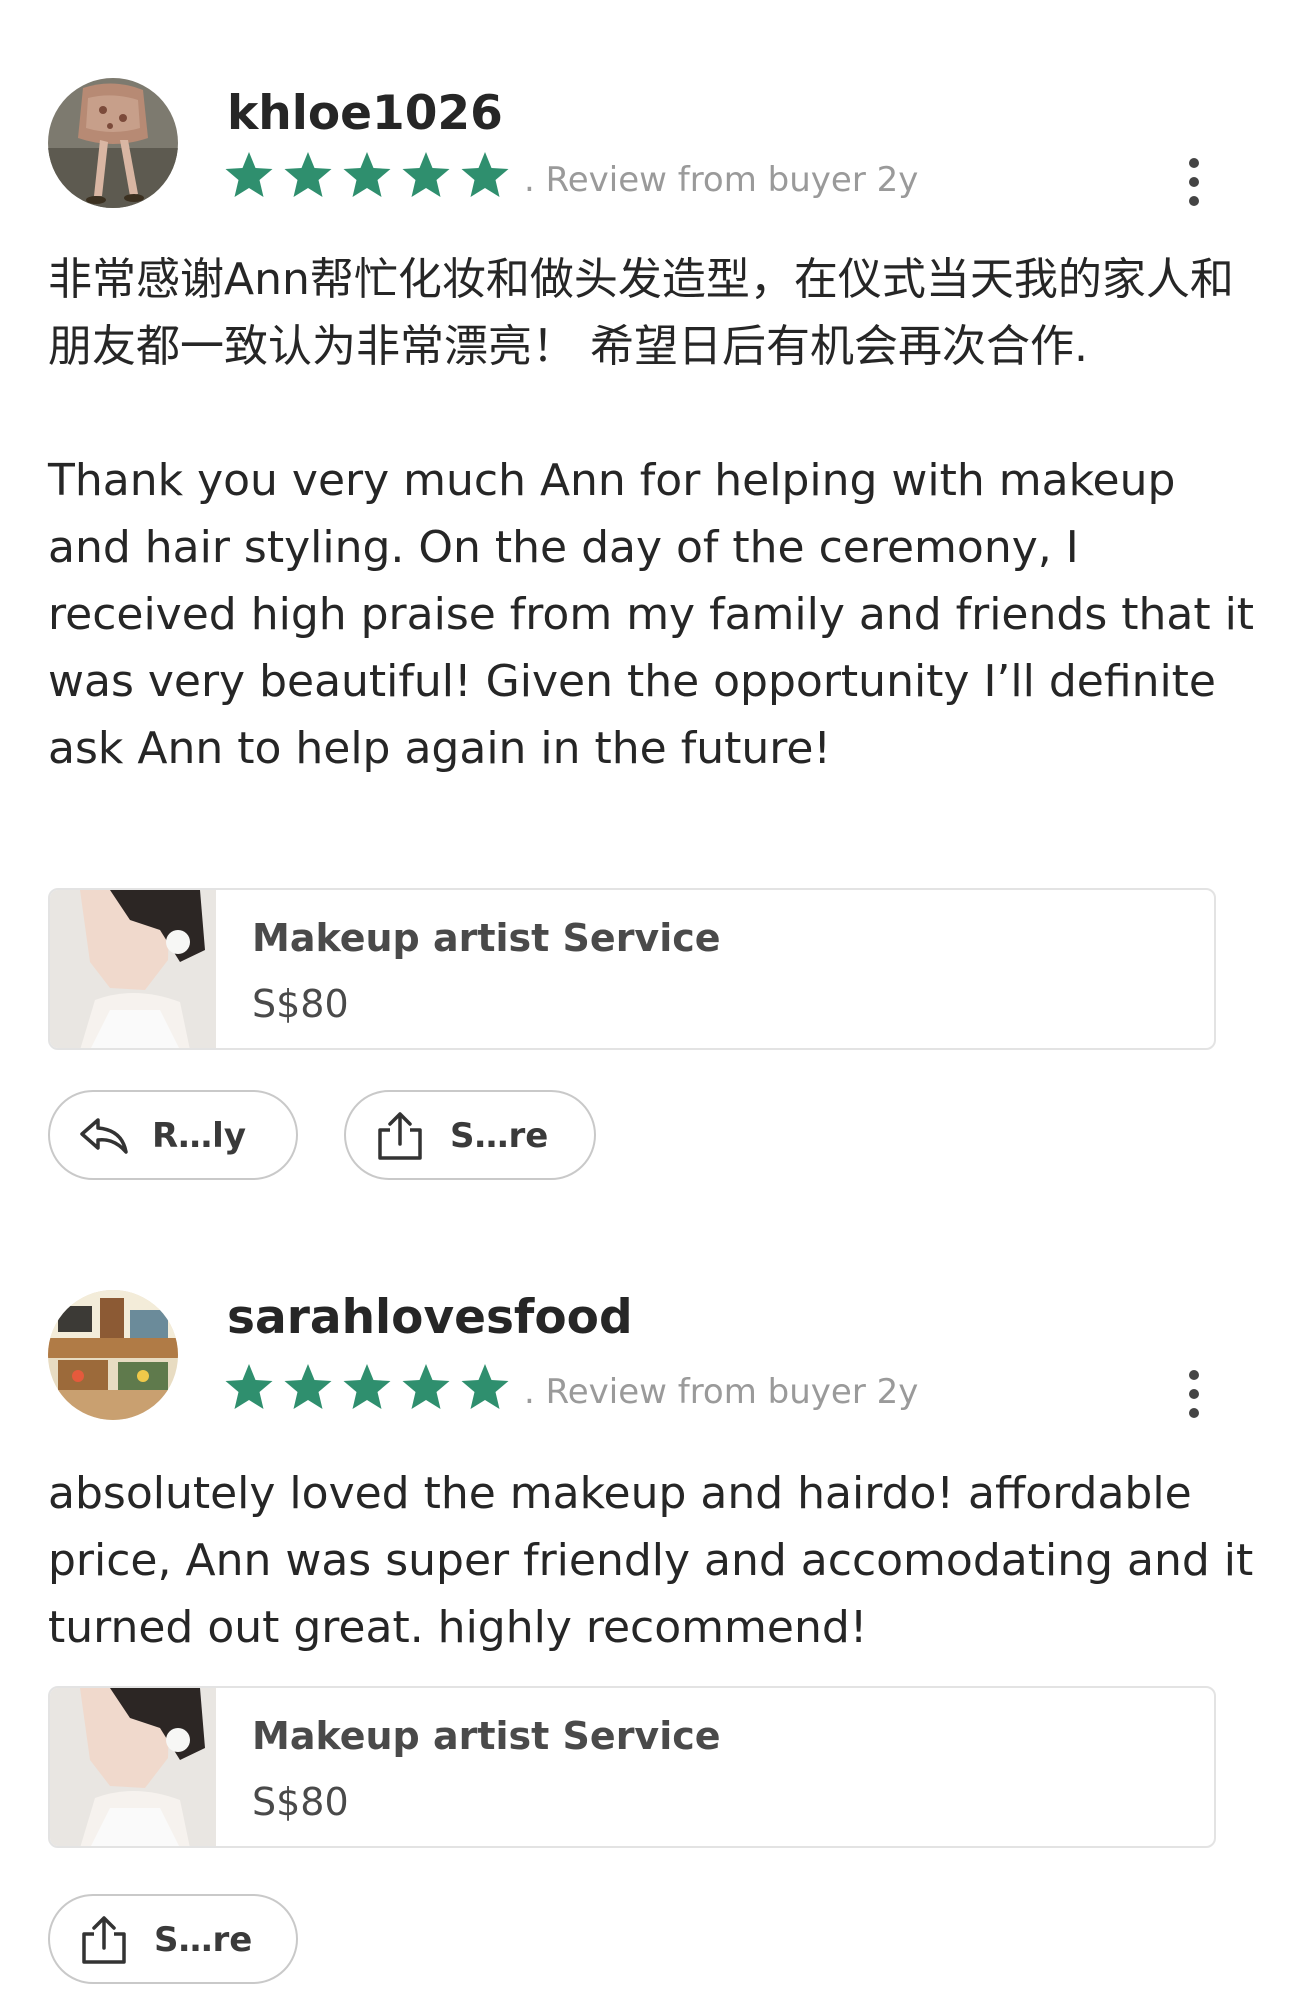  I want to click on reply-icon, so click(104, 1136).